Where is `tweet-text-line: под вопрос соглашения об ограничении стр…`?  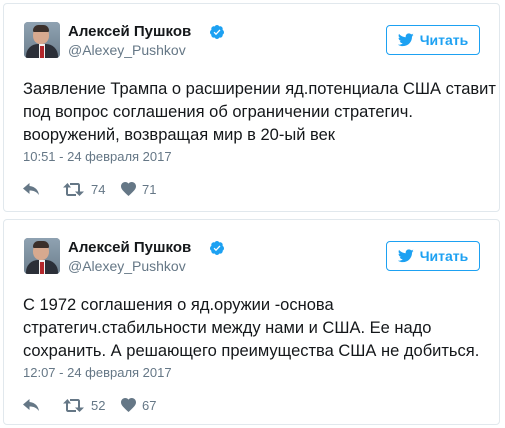
tweet-text-line: под вопрос соглашения об ограничении стр… is located at coordinates (218, 112).